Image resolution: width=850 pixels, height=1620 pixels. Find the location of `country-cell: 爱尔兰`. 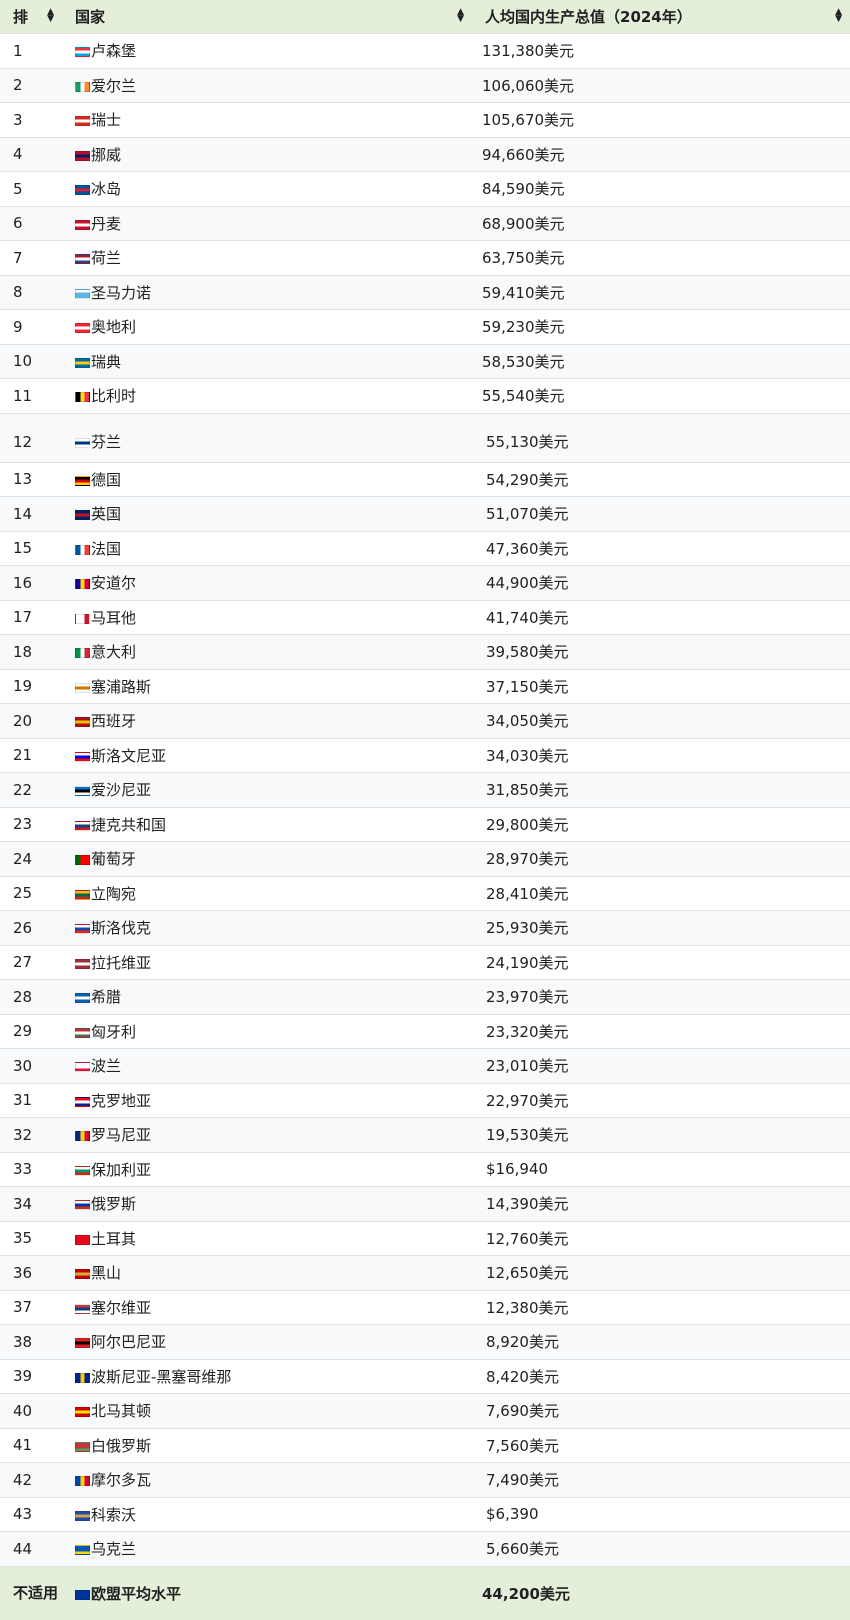

country-cell: 爱尔兰 is located at coordinates (267, 85).